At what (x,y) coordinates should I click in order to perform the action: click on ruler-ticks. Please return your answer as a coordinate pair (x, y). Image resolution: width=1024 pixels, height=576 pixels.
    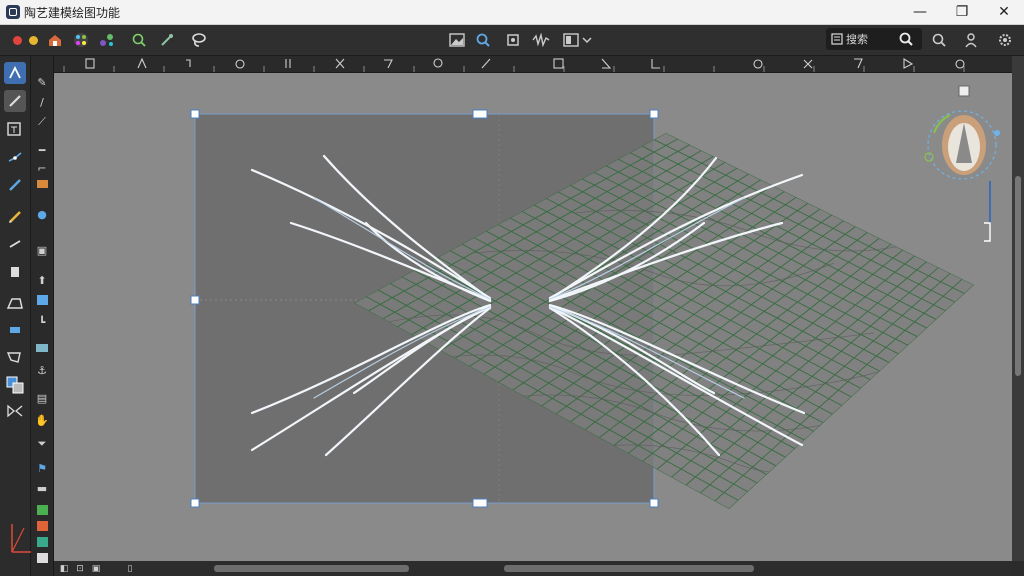
    Looking at the image, I should click on (514, 64).